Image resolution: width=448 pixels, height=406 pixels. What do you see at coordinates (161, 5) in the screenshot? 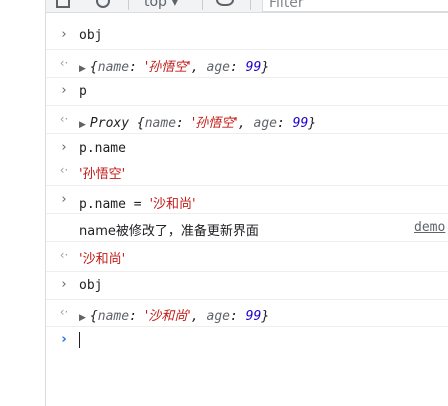
I see `context-selector: top ▾` at bounding box center [161, 5].